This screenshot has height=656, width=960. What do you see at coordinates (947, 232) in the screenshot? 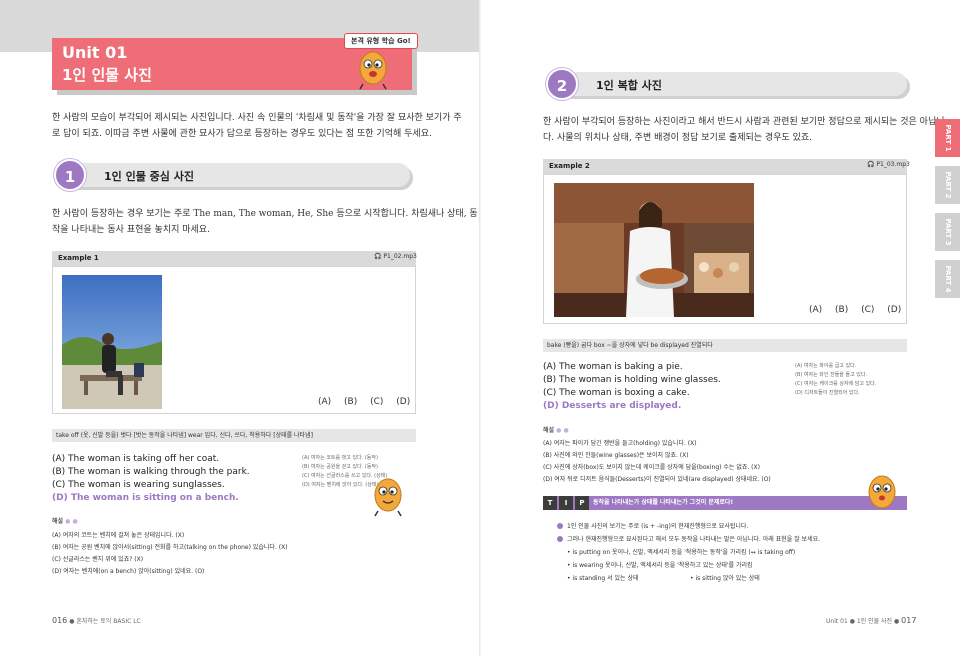
I see `side-tab-part-3: PART 3` at bounding box center [947, 232].